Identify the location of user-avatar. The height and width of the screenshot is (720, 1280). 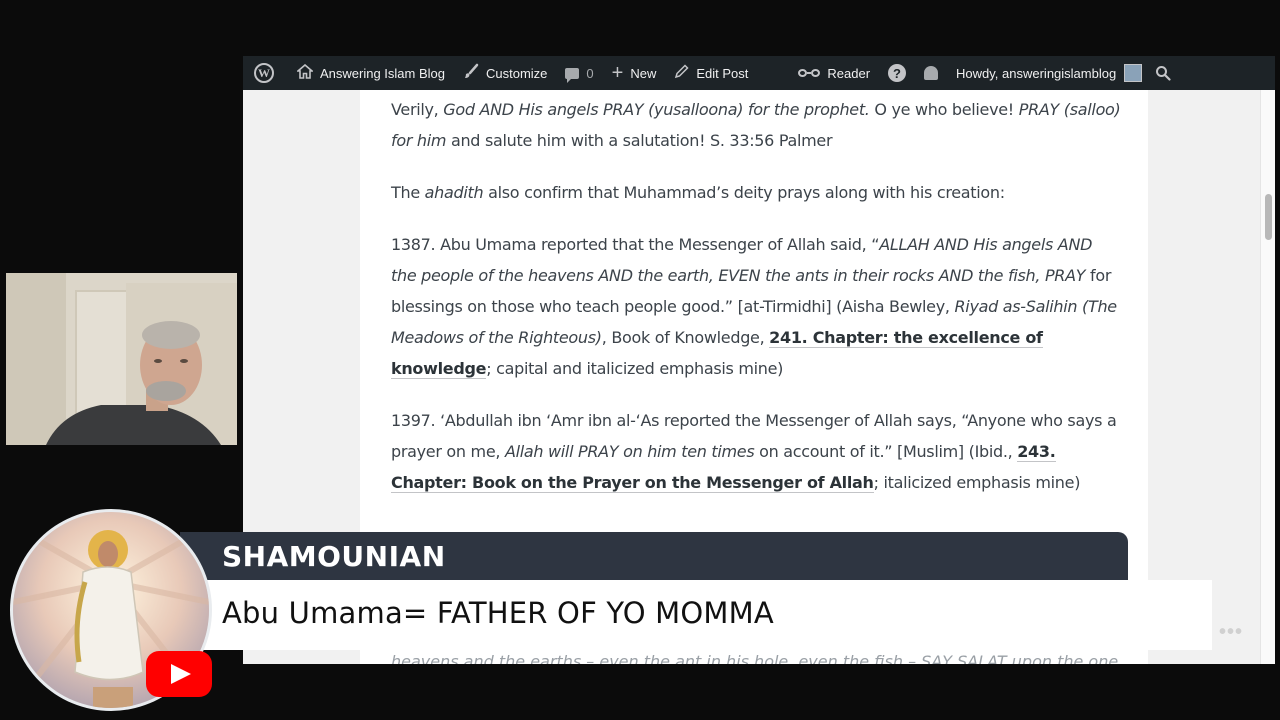
(1133, 73).